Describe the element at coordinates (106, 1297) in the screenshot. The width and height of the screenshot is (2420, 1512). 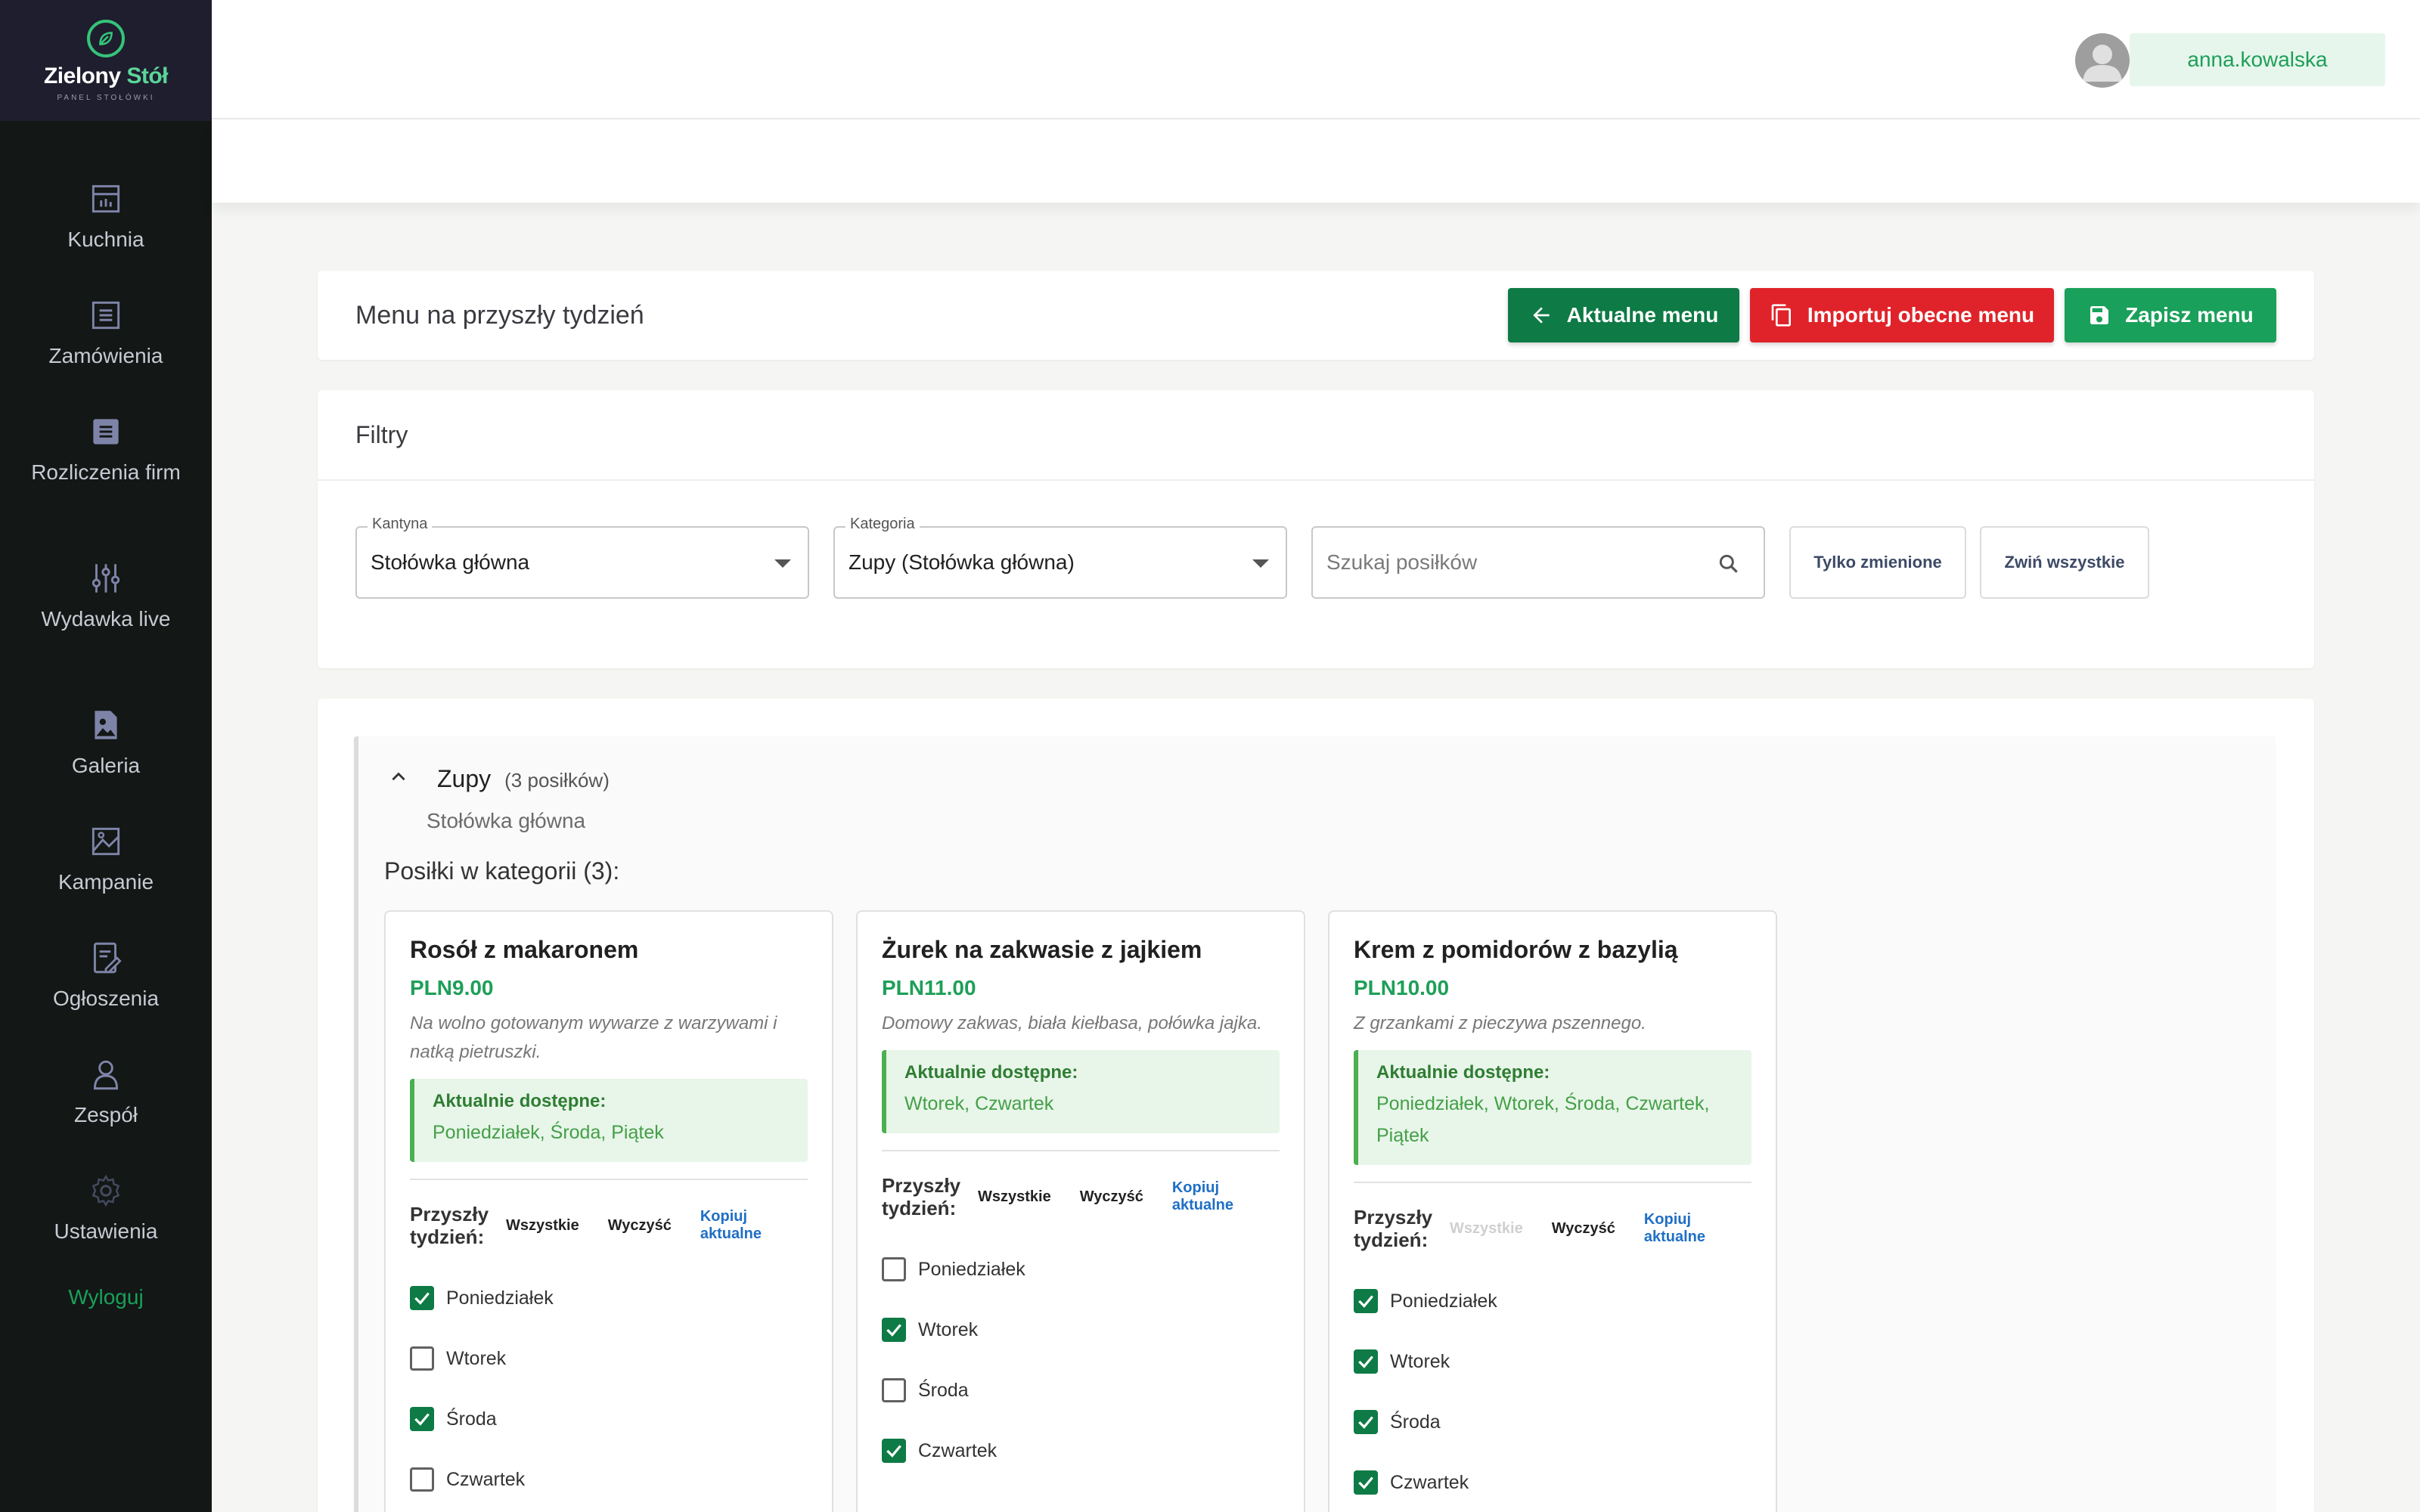
I see `logout-link: Wyloguj` at that location.